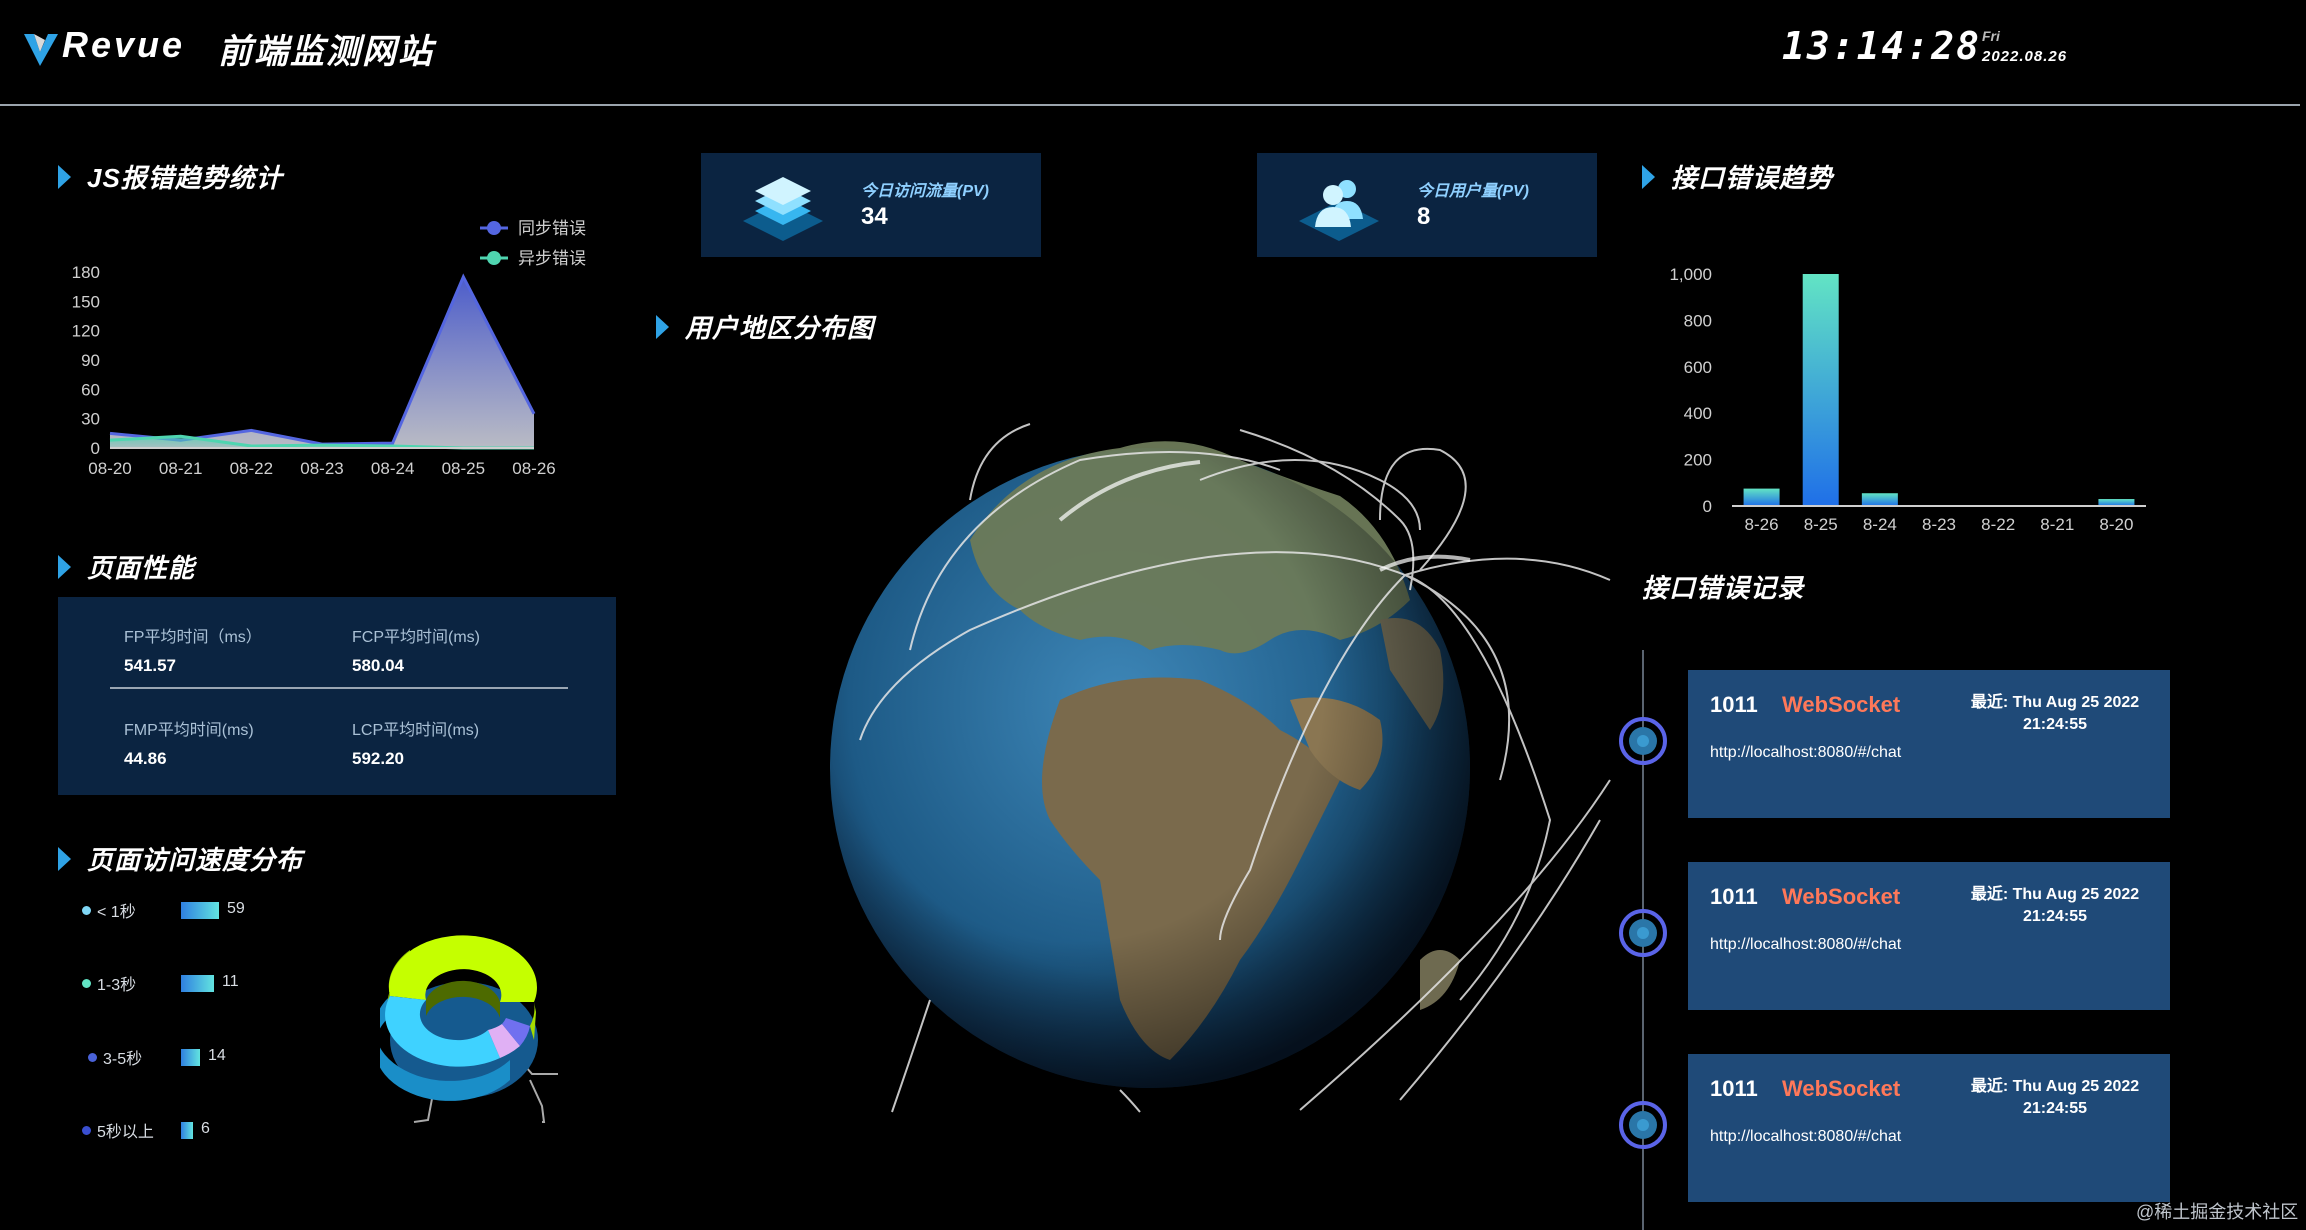 Image resolution: width=2306 pixels, height=1230 pixels. Describe the element at coordinates (1698, 413) in the screenshot. I see `y-tick-label: 400` at that location.